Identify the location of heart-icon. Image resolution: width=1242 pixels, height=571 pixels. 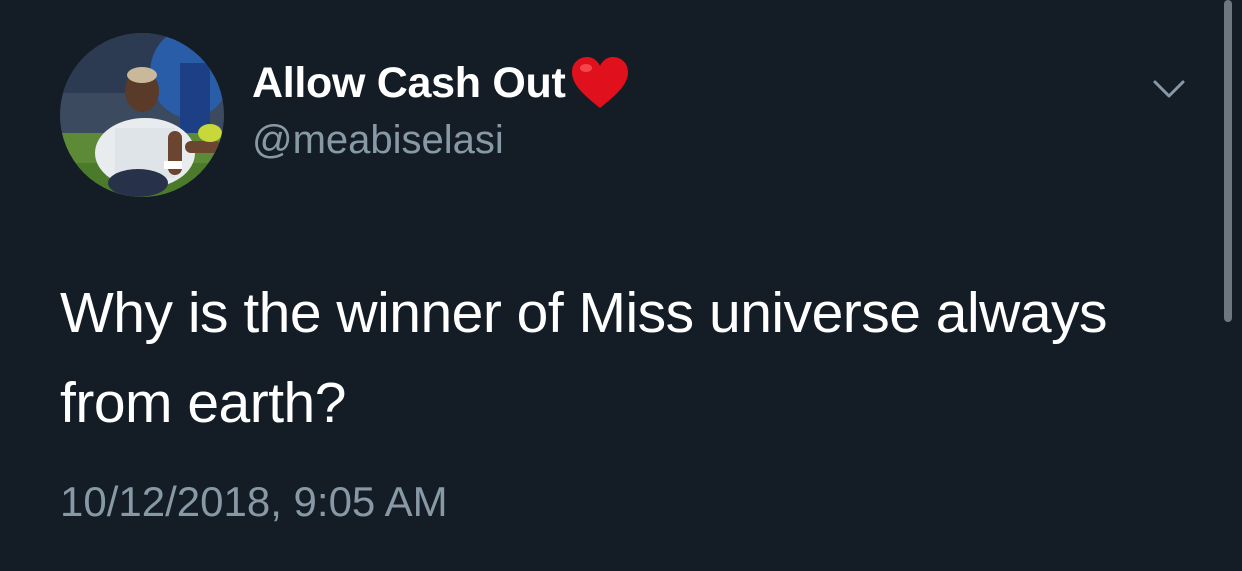
(599, 82).